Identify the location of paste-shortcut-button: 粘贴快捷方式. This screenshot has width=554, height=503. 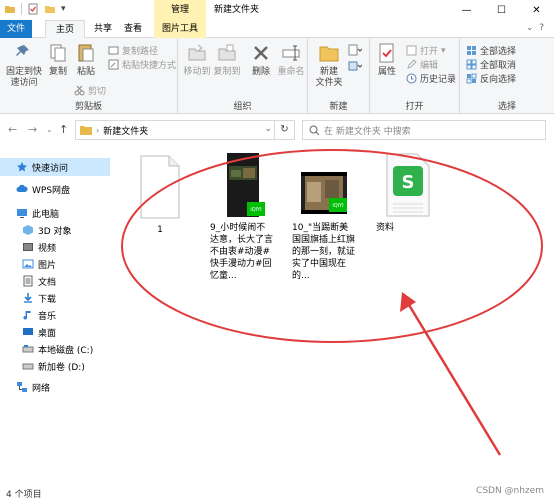
(142, 64).